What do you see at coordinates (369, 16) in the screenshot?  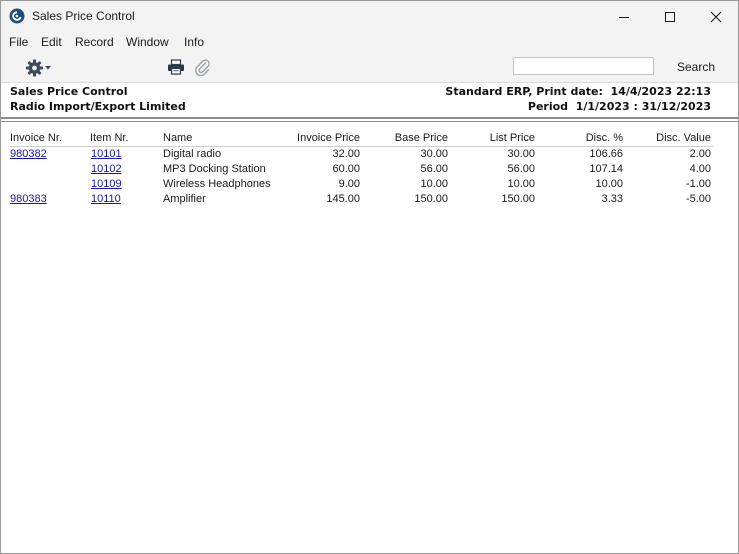 I see `title-bar: Sales Price Control` at bounding box center [369, 16].